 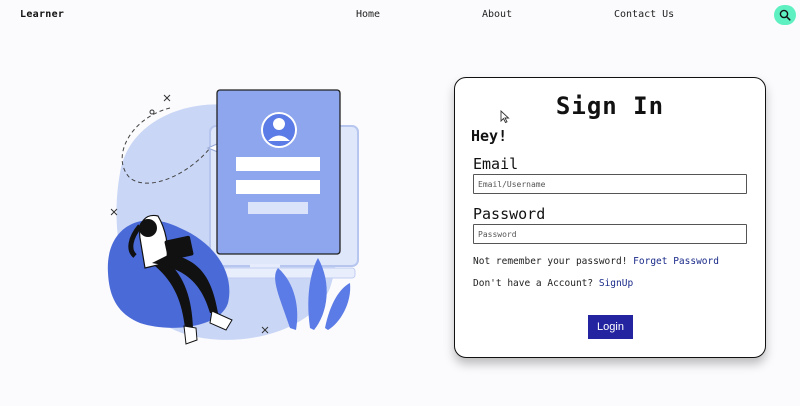 I want to click on forgot-password-text: Not remember your password!, so click(x=550, y=261).